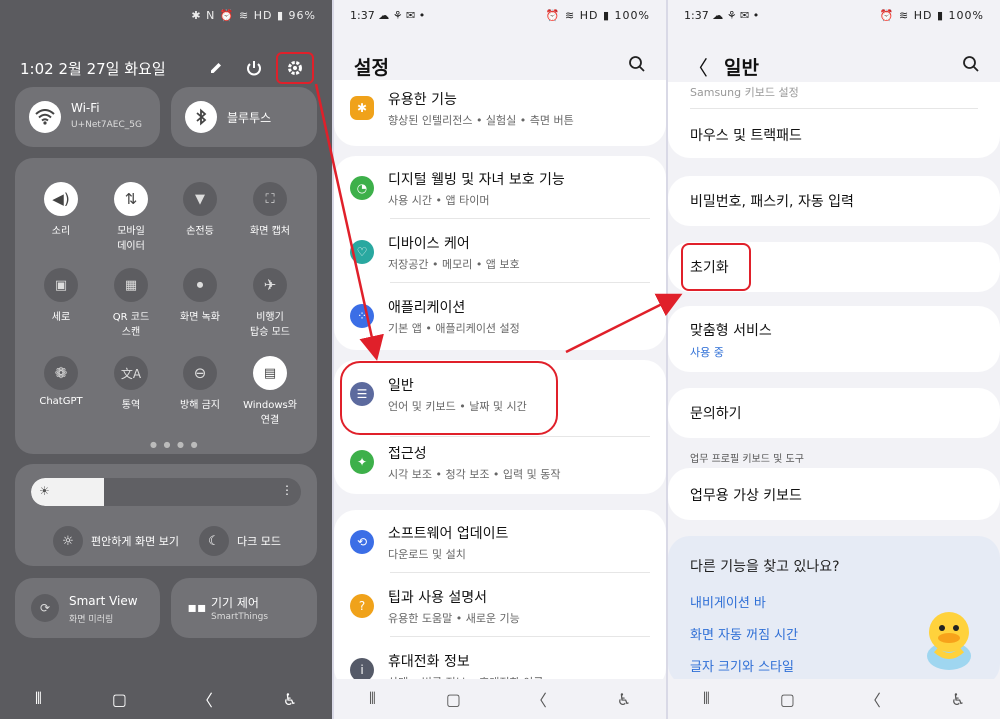  What do you see at coordinates (837, 495) in the screenshot?
I see `general-item-work-keyboard: 업무용 가상 키보드` at bounding box center [837, 495].